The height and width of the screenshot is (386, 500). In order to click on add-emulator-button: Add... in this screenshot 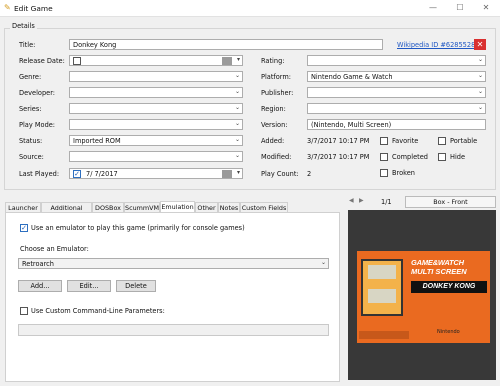, I will do `click(40, 286)`.